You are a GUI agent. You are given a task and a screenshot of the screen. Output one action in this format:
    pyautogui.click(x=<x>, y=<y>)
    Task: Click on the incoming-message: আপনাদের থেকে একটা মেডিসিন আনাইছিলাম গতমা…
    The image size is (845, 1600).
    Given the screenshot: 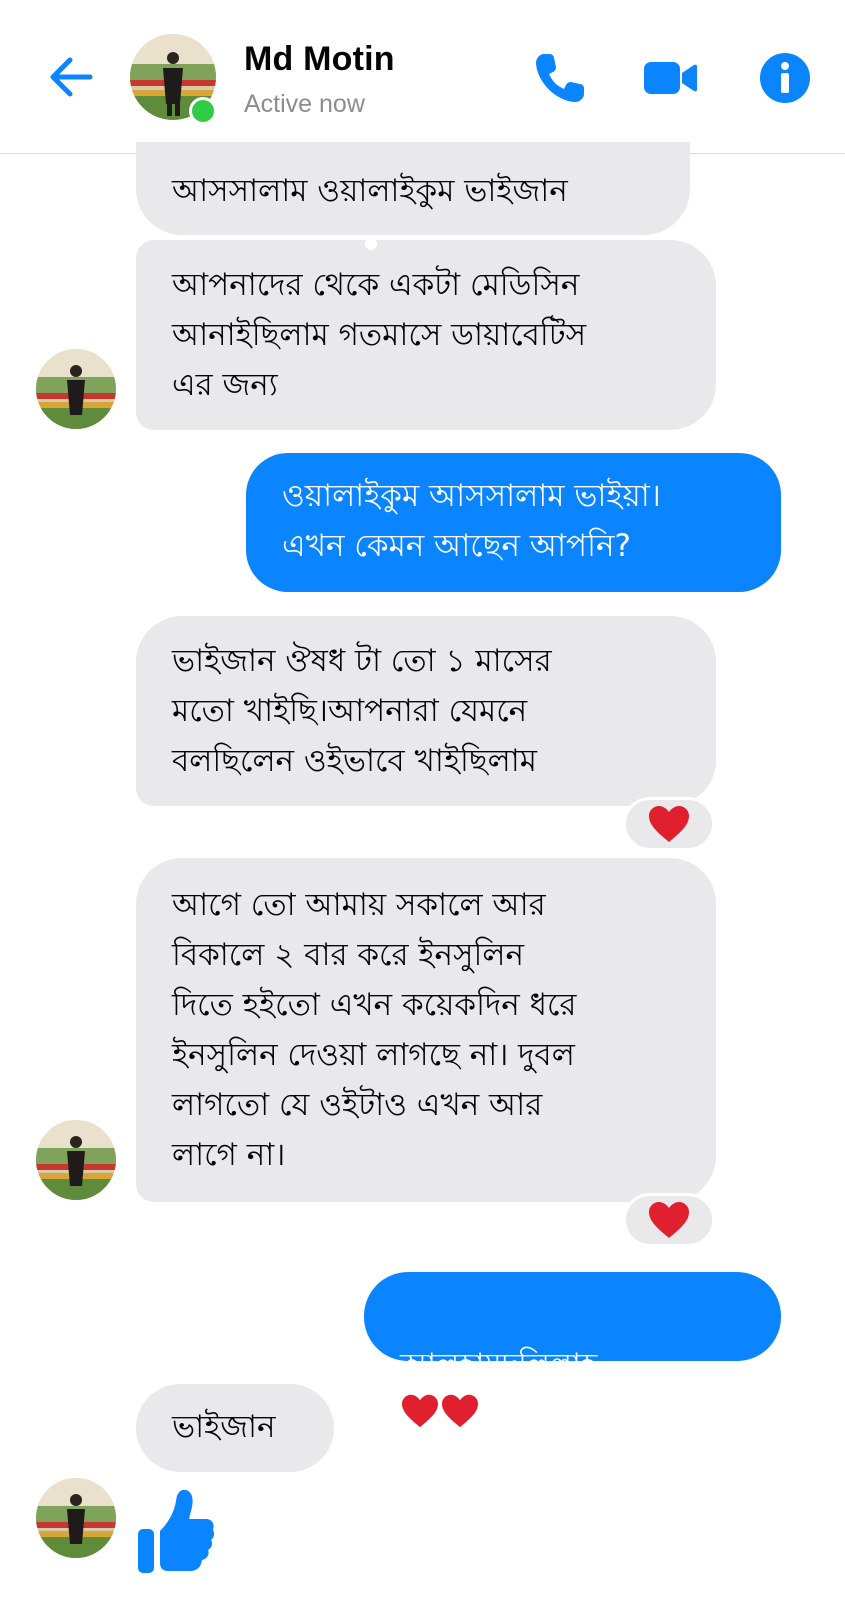 What is the action you would take?
    pyautogui.click(x=426, y=335)
    